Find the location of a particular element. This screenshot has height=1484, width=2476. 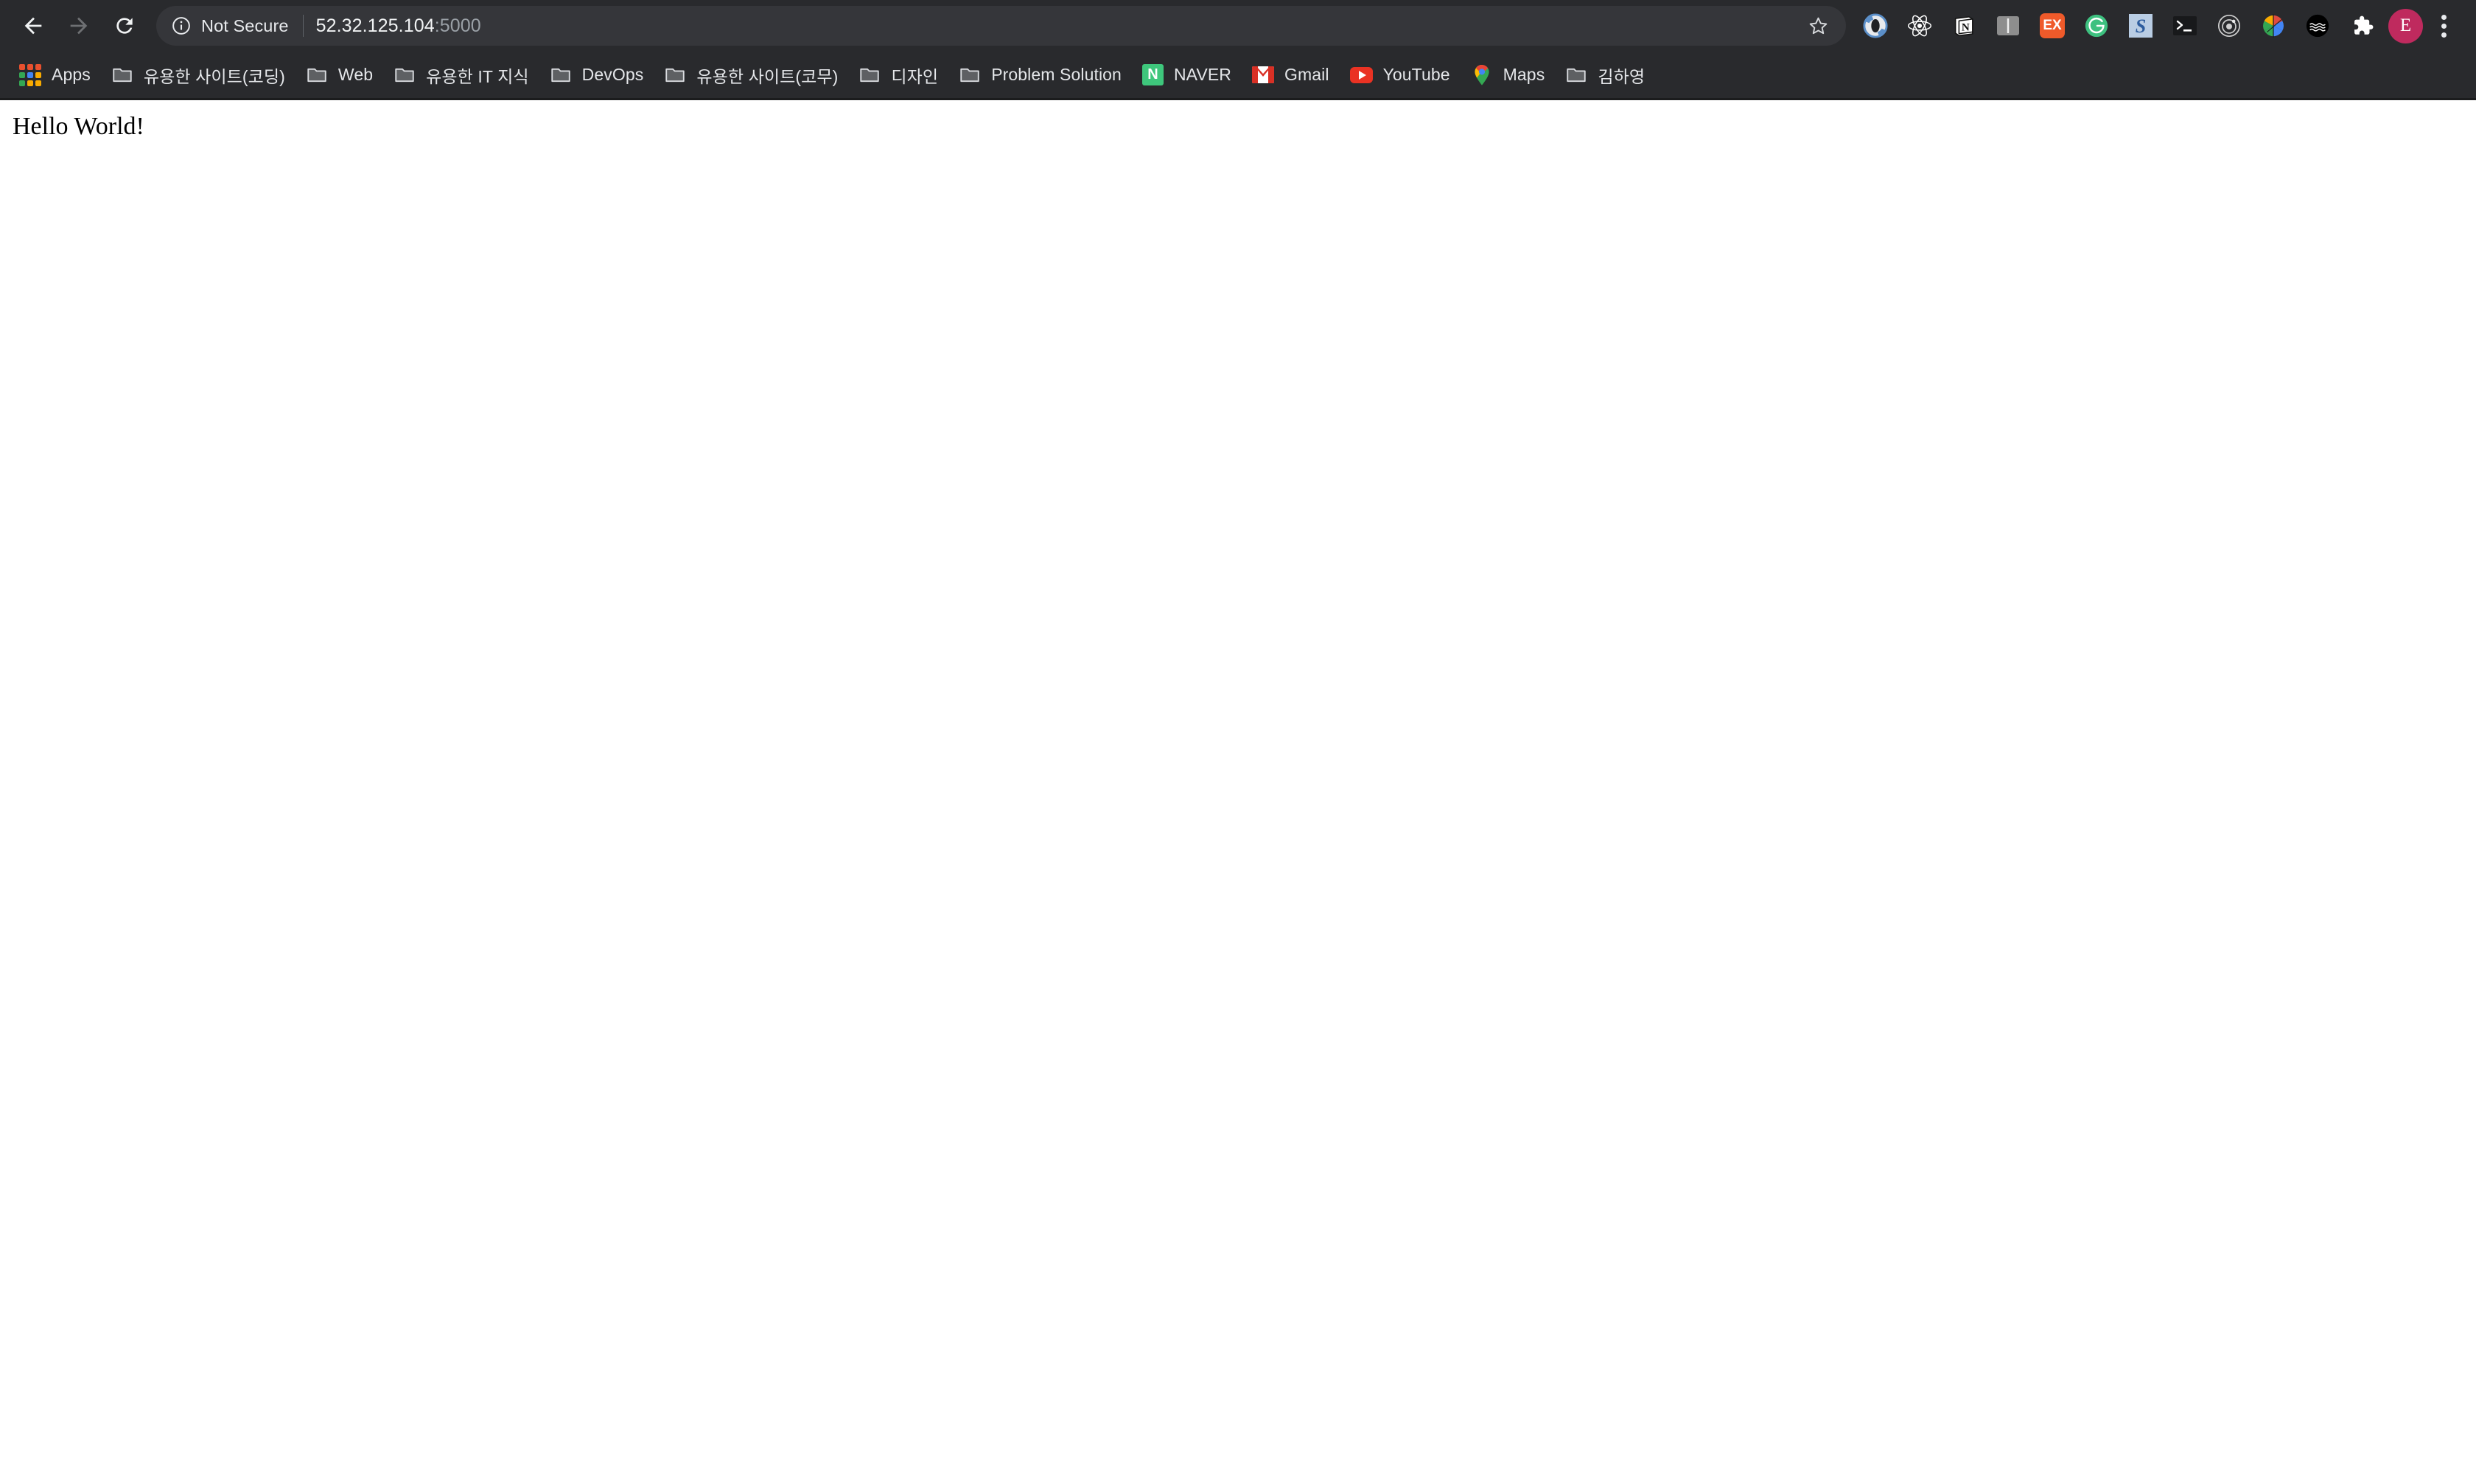

reader-extension-button is located at coordinates (2008, 26).